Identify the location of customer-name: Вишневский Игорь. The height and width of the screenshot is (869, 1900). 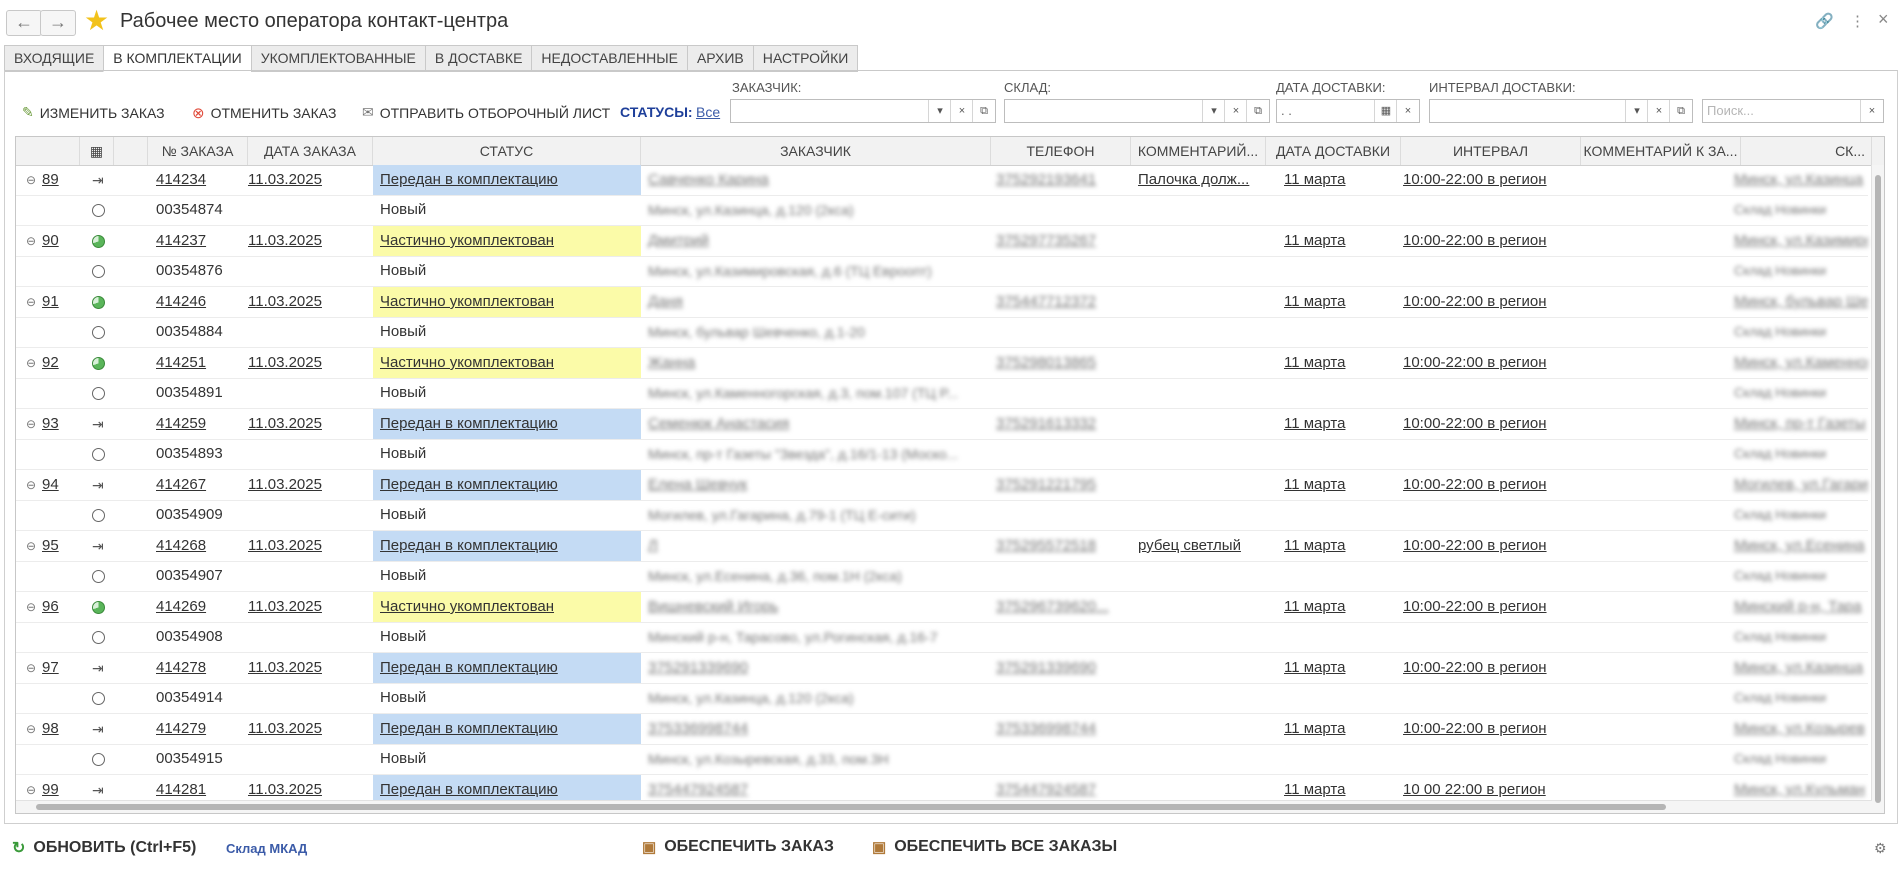
(818, 607).